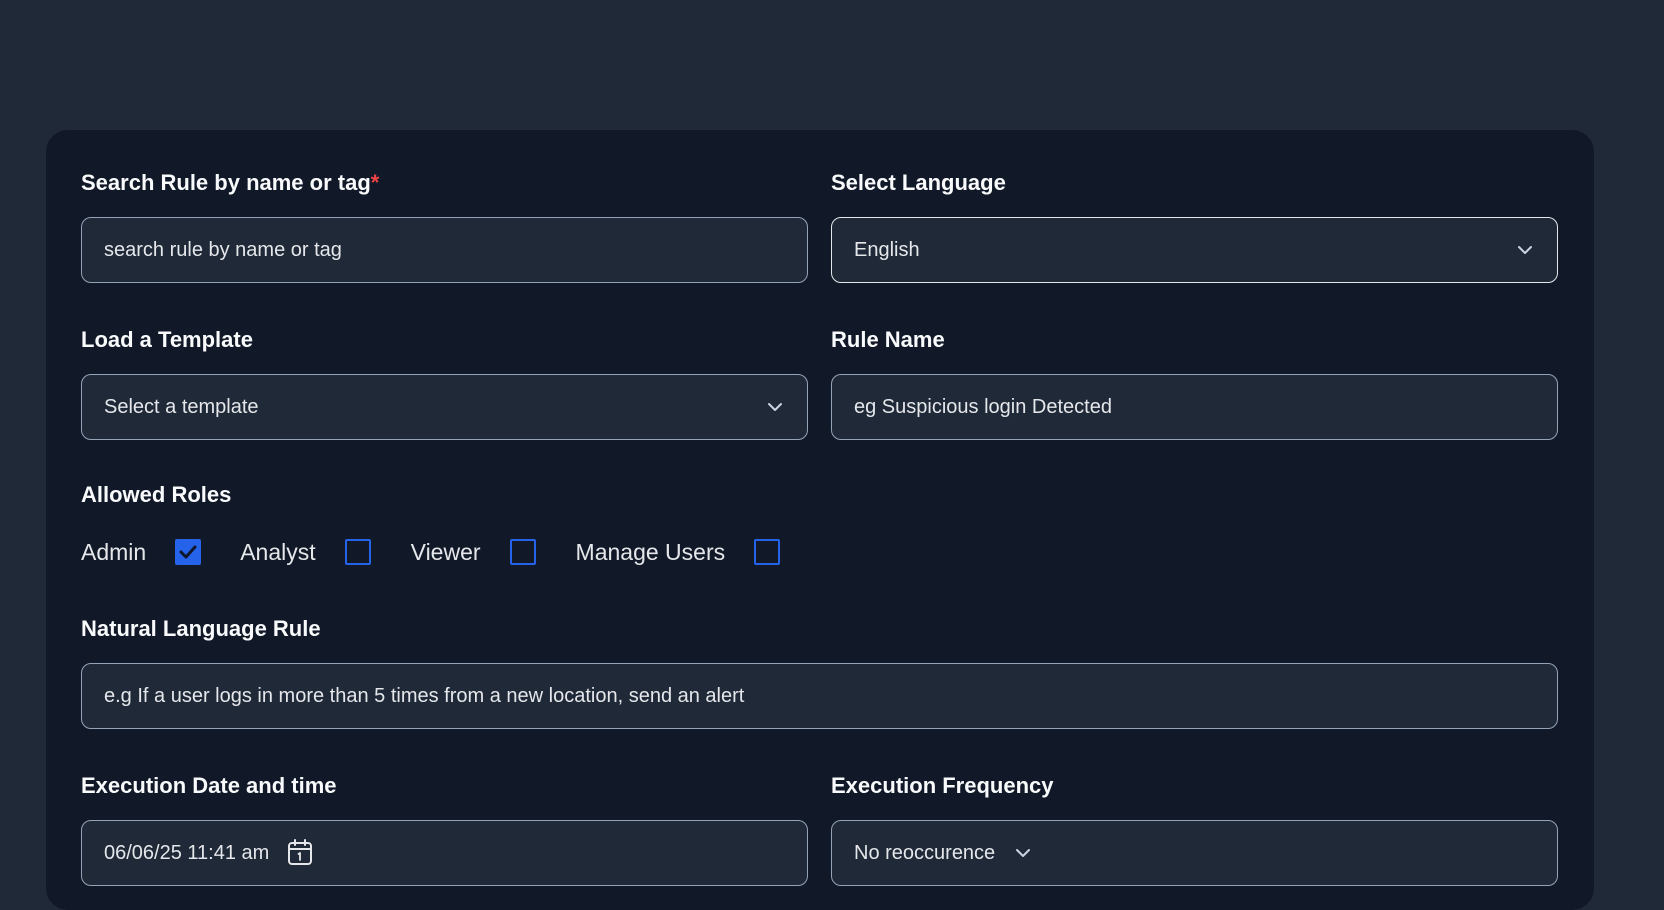 The height and width of the screenshot is (910, 1664). I want to click on required-asterisk: *, so click(375, 182).